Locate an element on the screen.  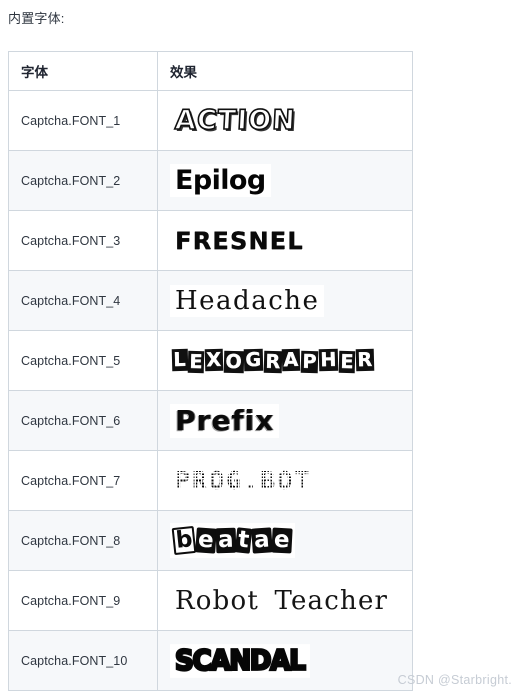
font-constant-name: Captcha.FONT_10 is located at coordinates (83, 660).